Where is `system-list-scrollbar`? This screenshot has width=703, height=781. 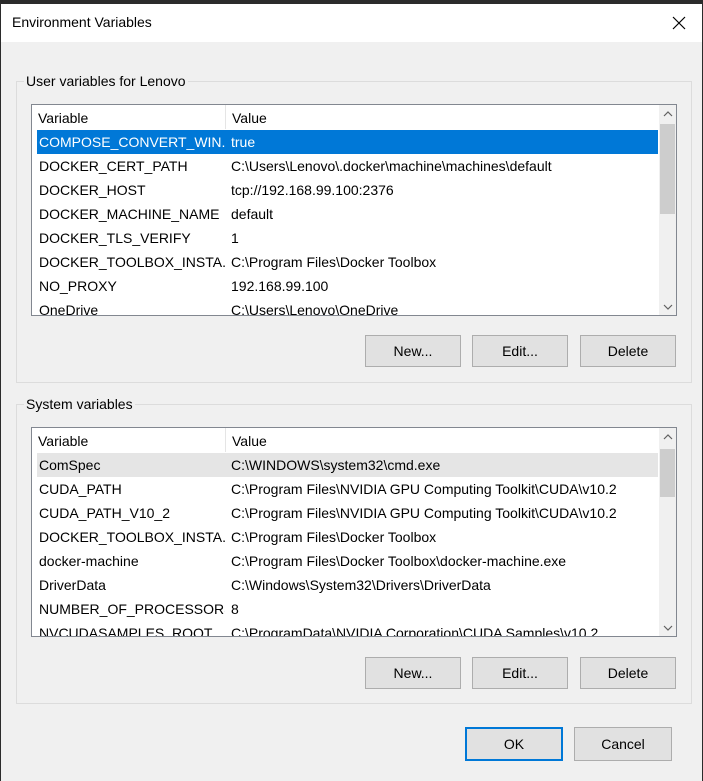
system-list-scrollbar is located at coordinates (667, 532).